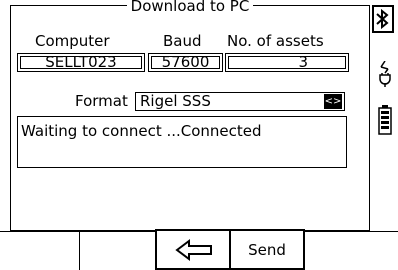 The height and width of the screenshot is (270, 398). I want to click on left-arrow-icon, so click(193, 250).